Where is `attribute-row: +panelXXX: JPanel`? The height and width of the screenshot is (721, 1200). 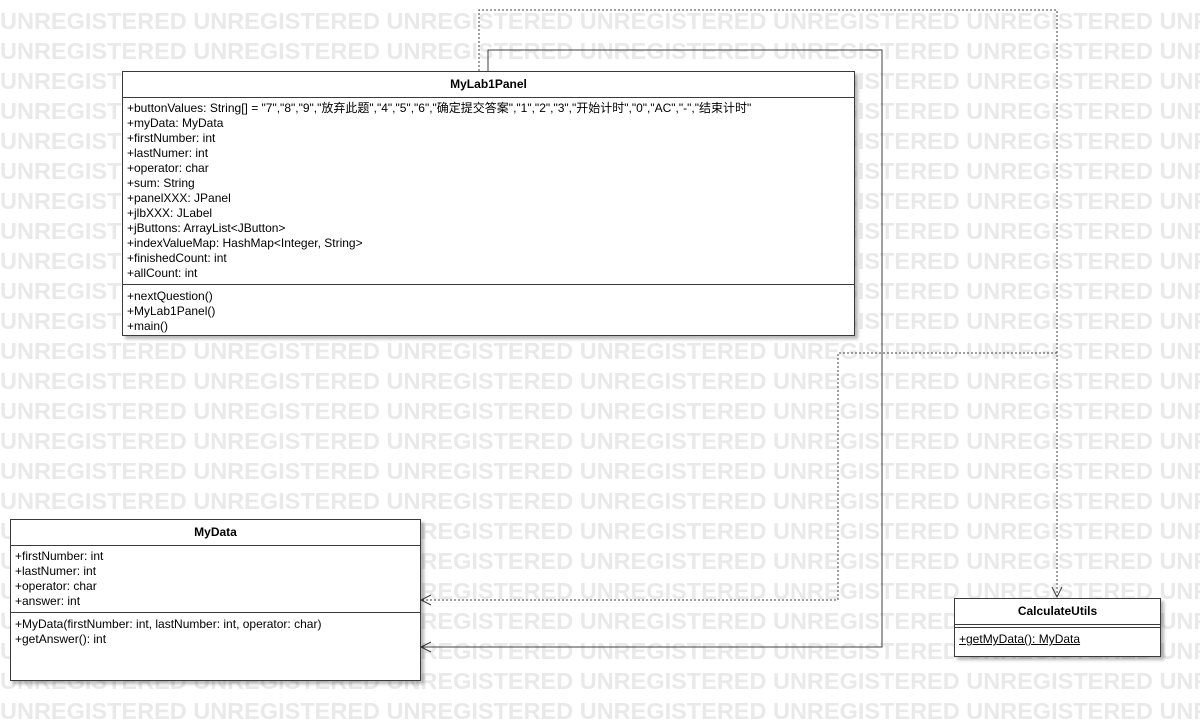 attribute-row: +panelXXX: JPanel is located at coordinates (179, 198).